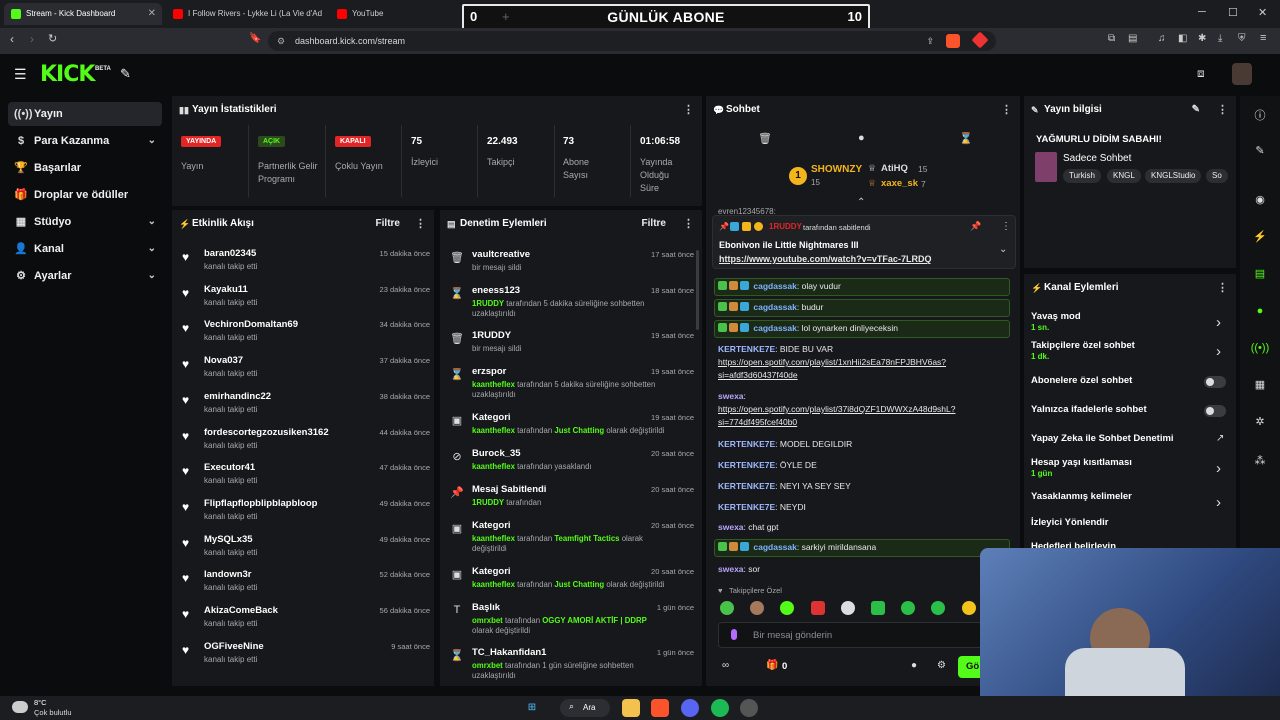 This screenshot has height=720, width=1280. Describe the element at coordinates (1260, 200) in the screenshot. I see `camera-icon: ◉` at that location.